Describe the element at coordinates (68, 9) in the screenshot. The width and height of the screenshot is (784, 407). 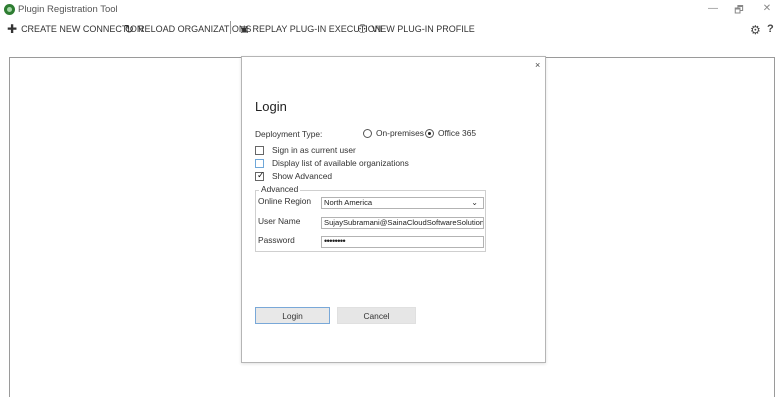
I see `window-title: Plugin Registration Tool` at that location.